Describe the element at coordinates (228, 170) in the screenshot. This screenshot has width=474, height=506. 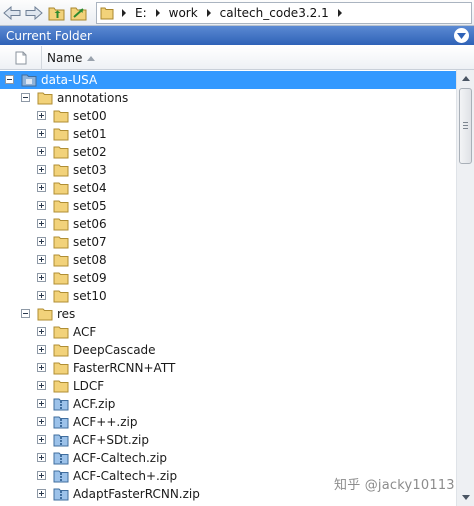
I see `tree-row-set: set03` at that location.